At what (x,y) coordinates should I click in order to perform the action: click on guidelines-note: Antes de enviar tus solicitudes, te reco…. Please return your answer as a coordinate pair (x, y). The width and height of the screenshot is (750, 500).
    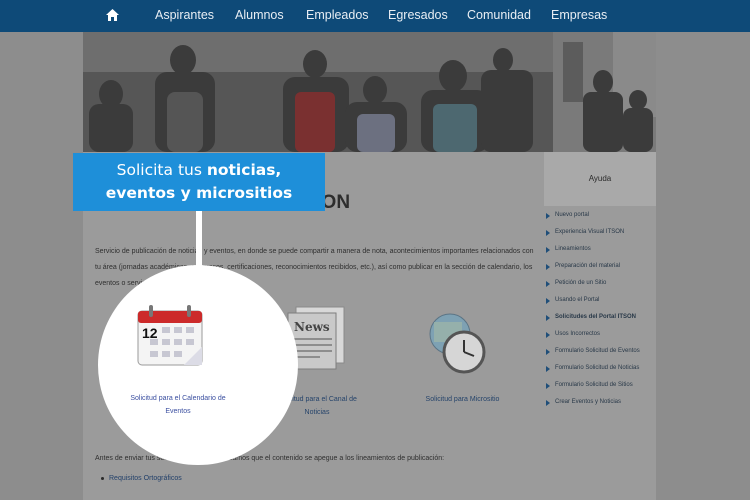
    Looking at the image, I should click on (270, 458).